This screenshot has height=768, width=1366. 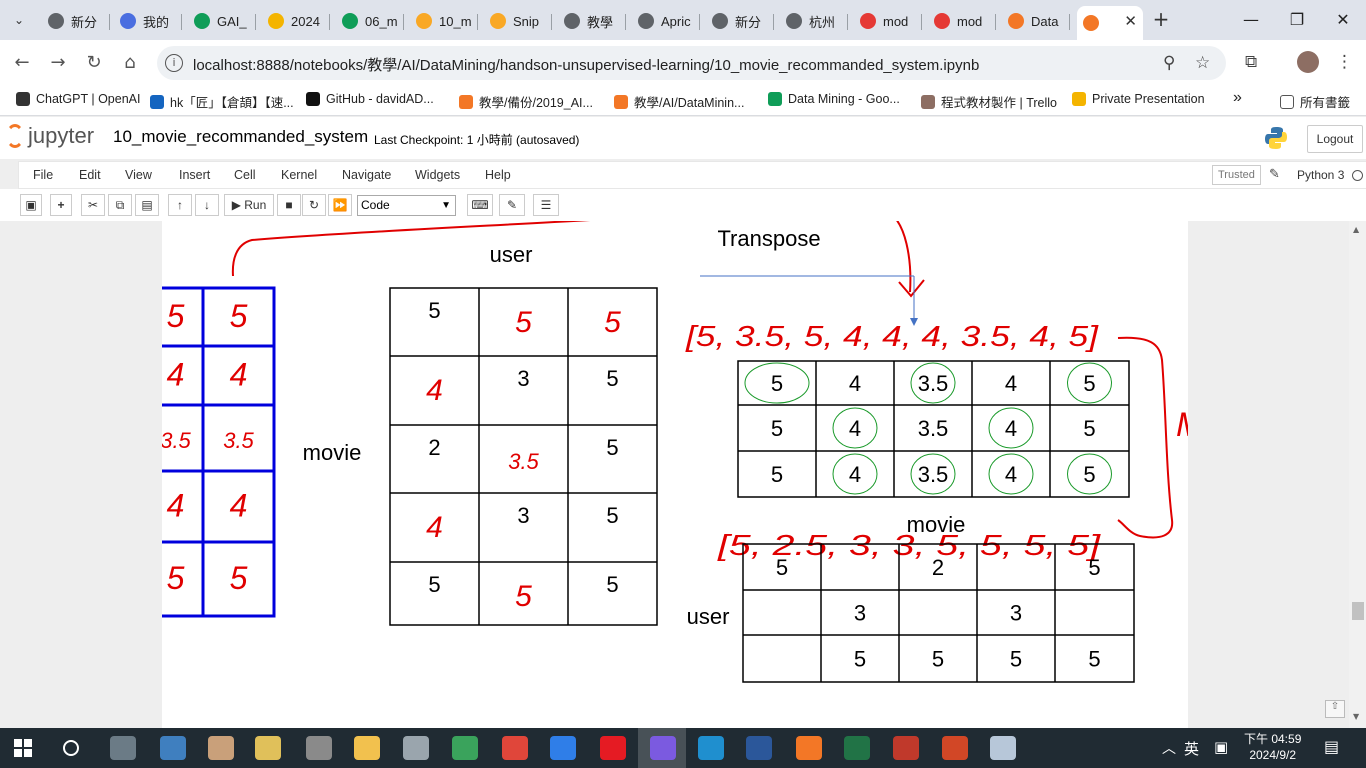 What do you see at coordinates (138, 175) in the screenshot?
I see `menu-view: View` at bounding box center [138, 175].